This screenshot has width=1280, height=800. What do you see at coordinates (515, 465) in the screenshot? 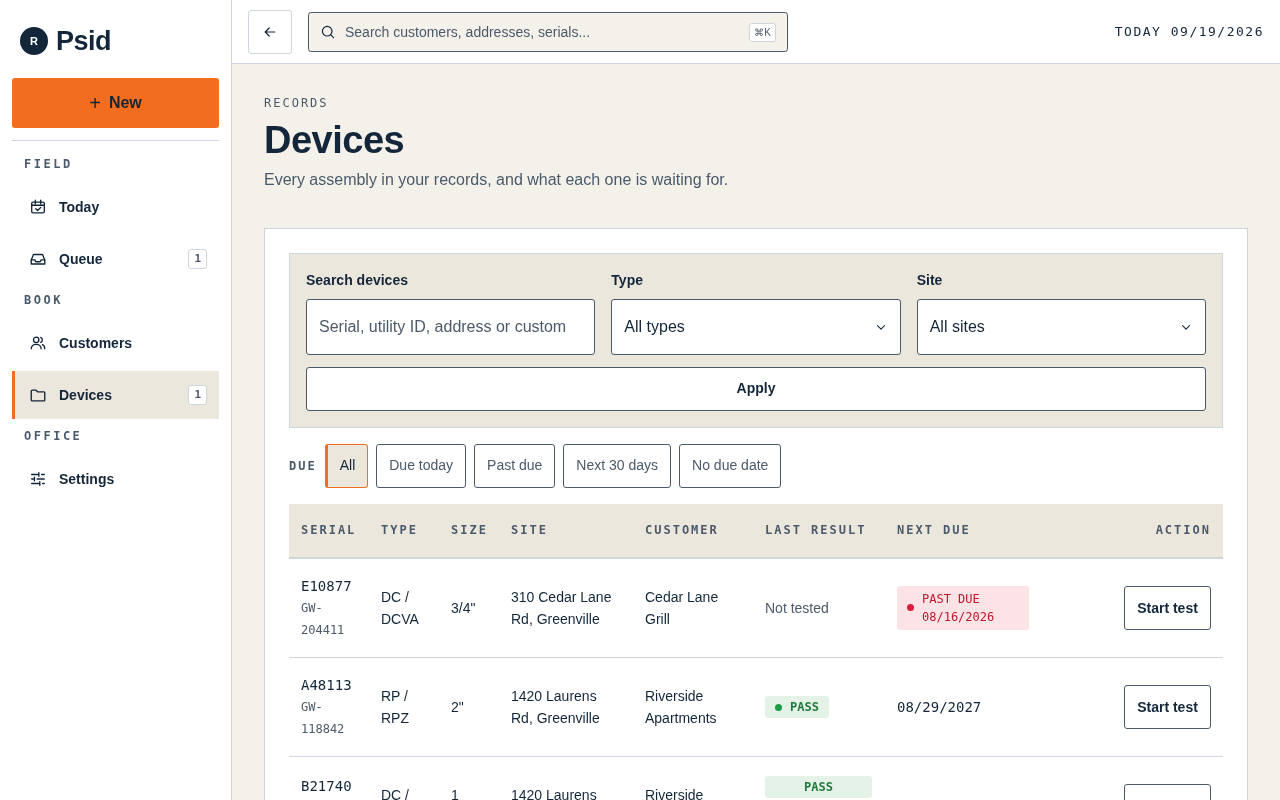
I see `filter-chip: Past due` at bounding box center [515, 465].